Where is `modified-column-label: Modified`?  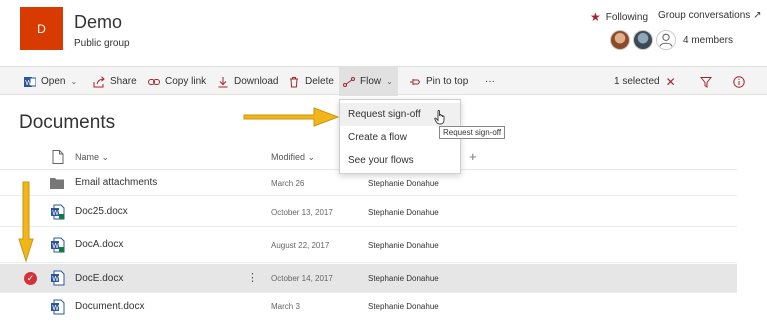 modified-column-label: Modified is located at coordinates (288, 157).